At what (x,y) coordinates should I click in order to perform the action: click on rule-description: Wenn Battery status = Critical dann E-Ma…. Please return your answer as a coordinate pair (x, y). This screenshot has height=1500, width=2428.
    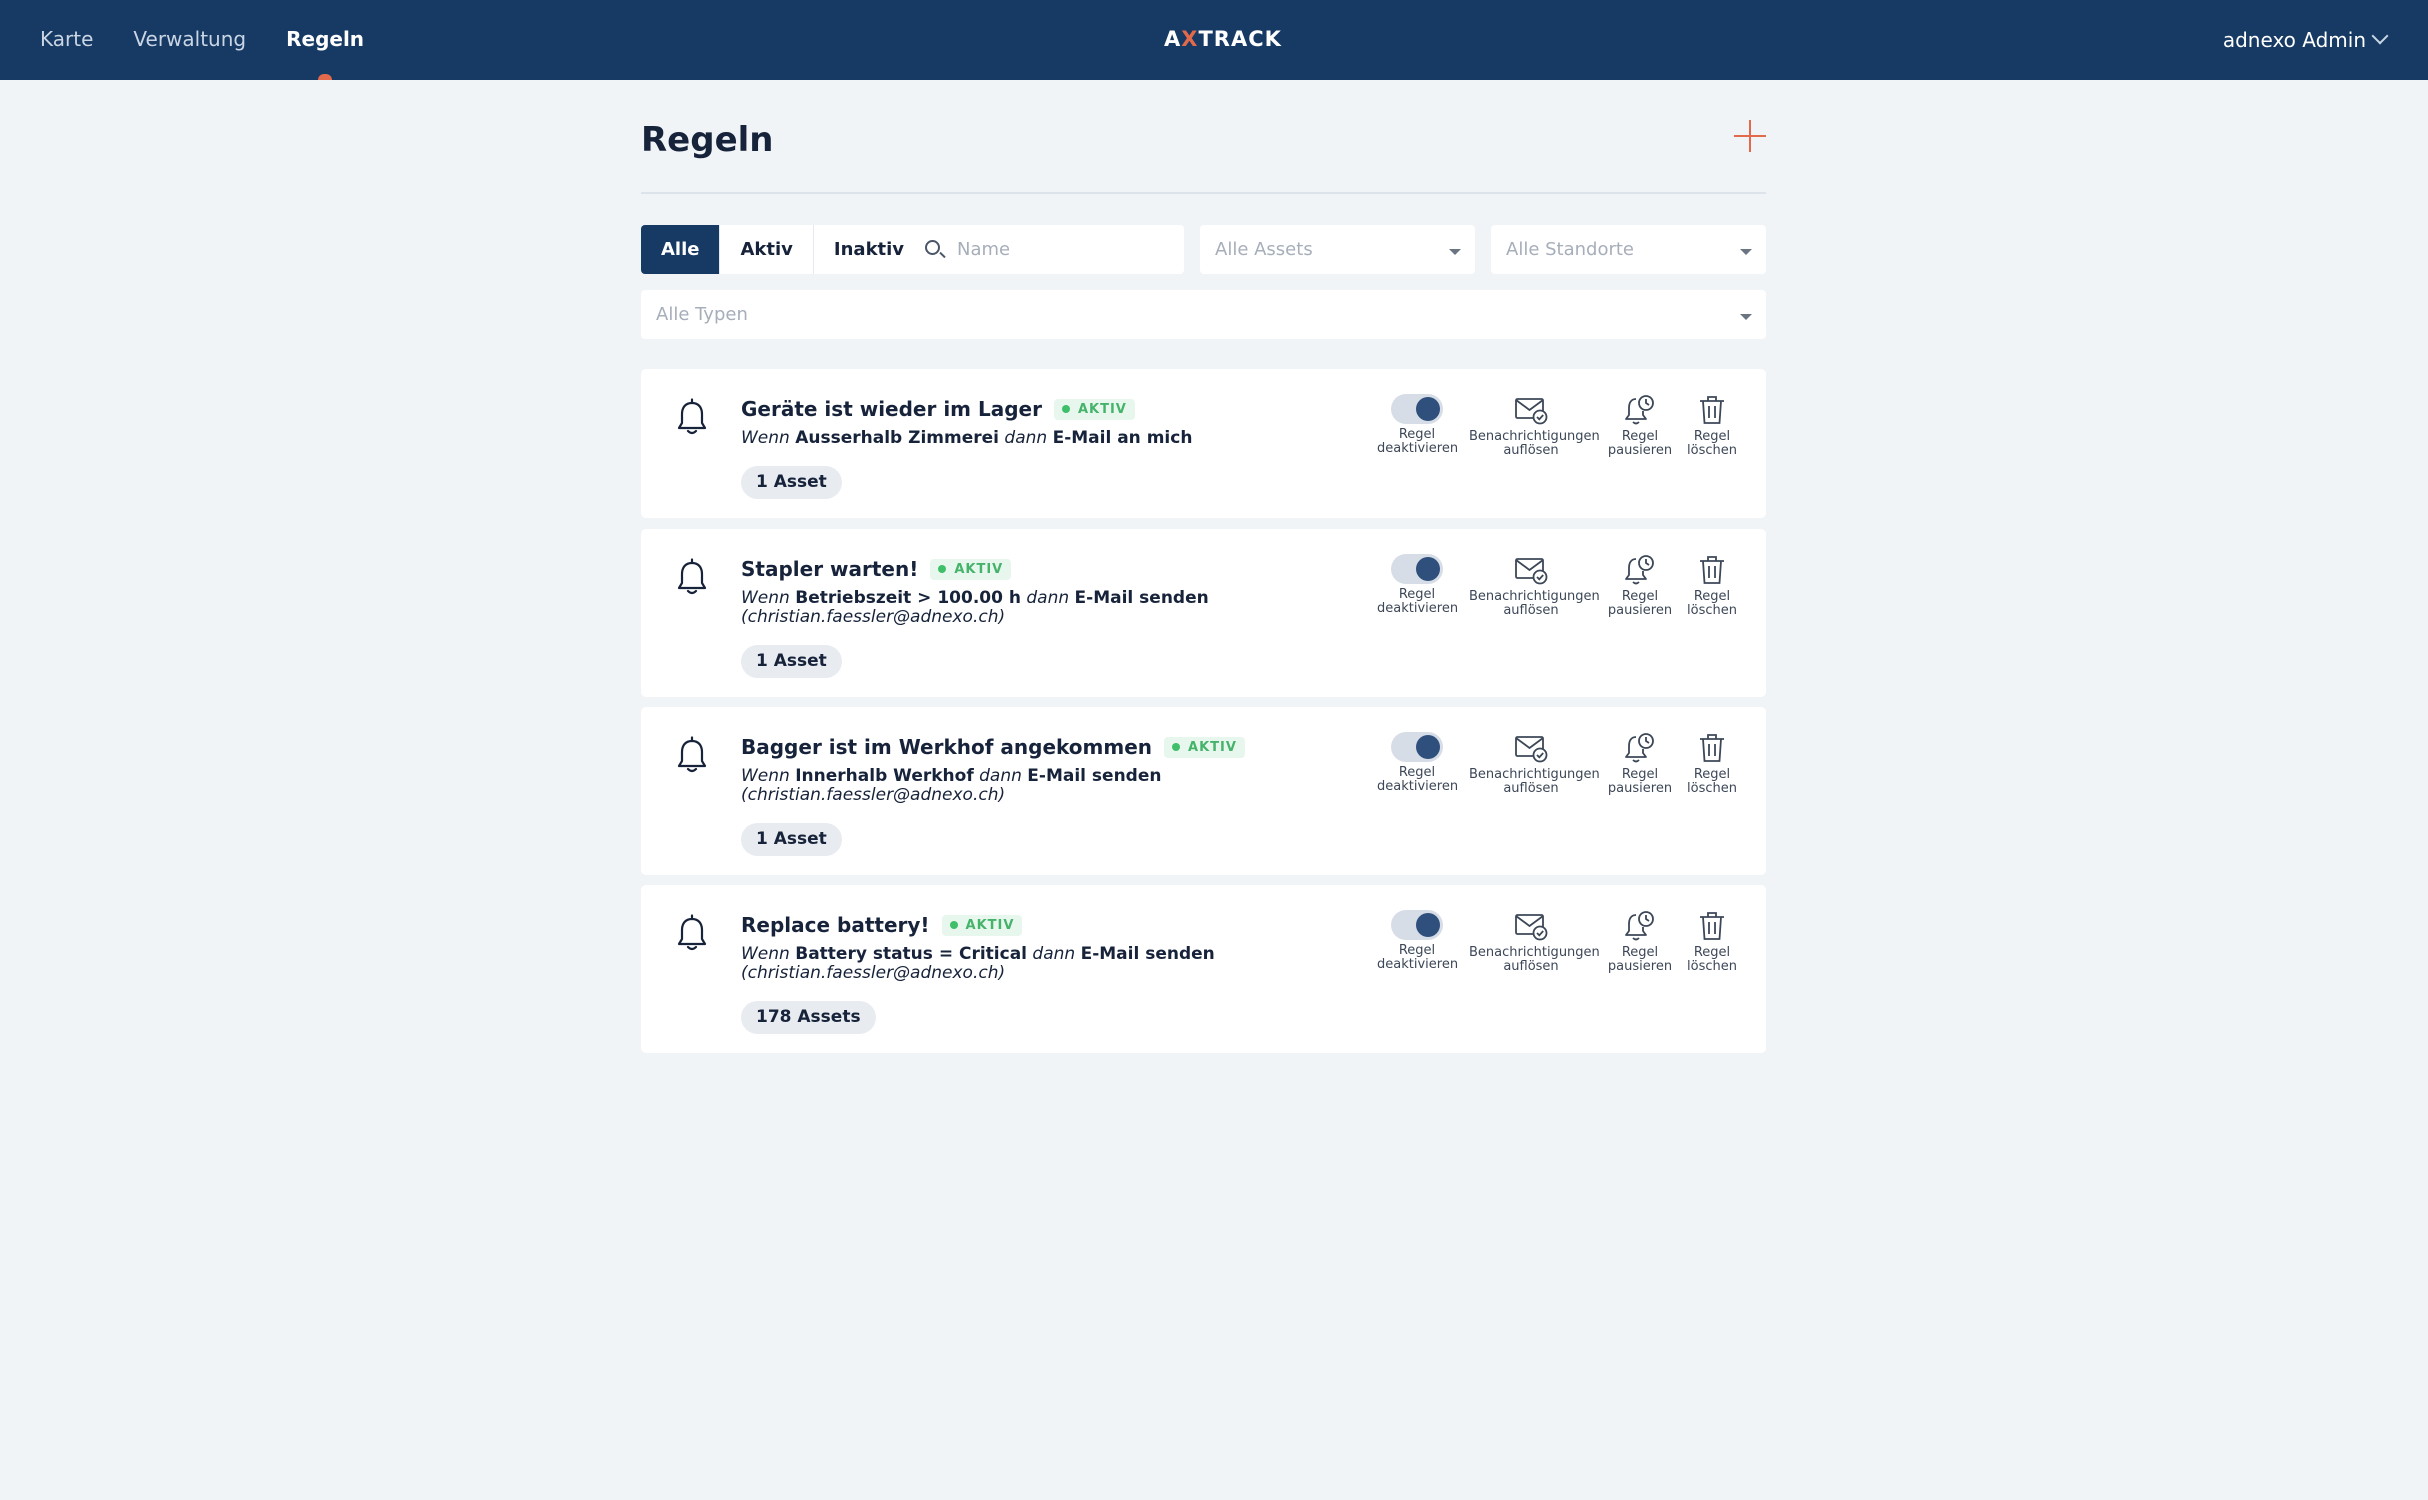
    Looking at the image, I should click on (1066, 964).